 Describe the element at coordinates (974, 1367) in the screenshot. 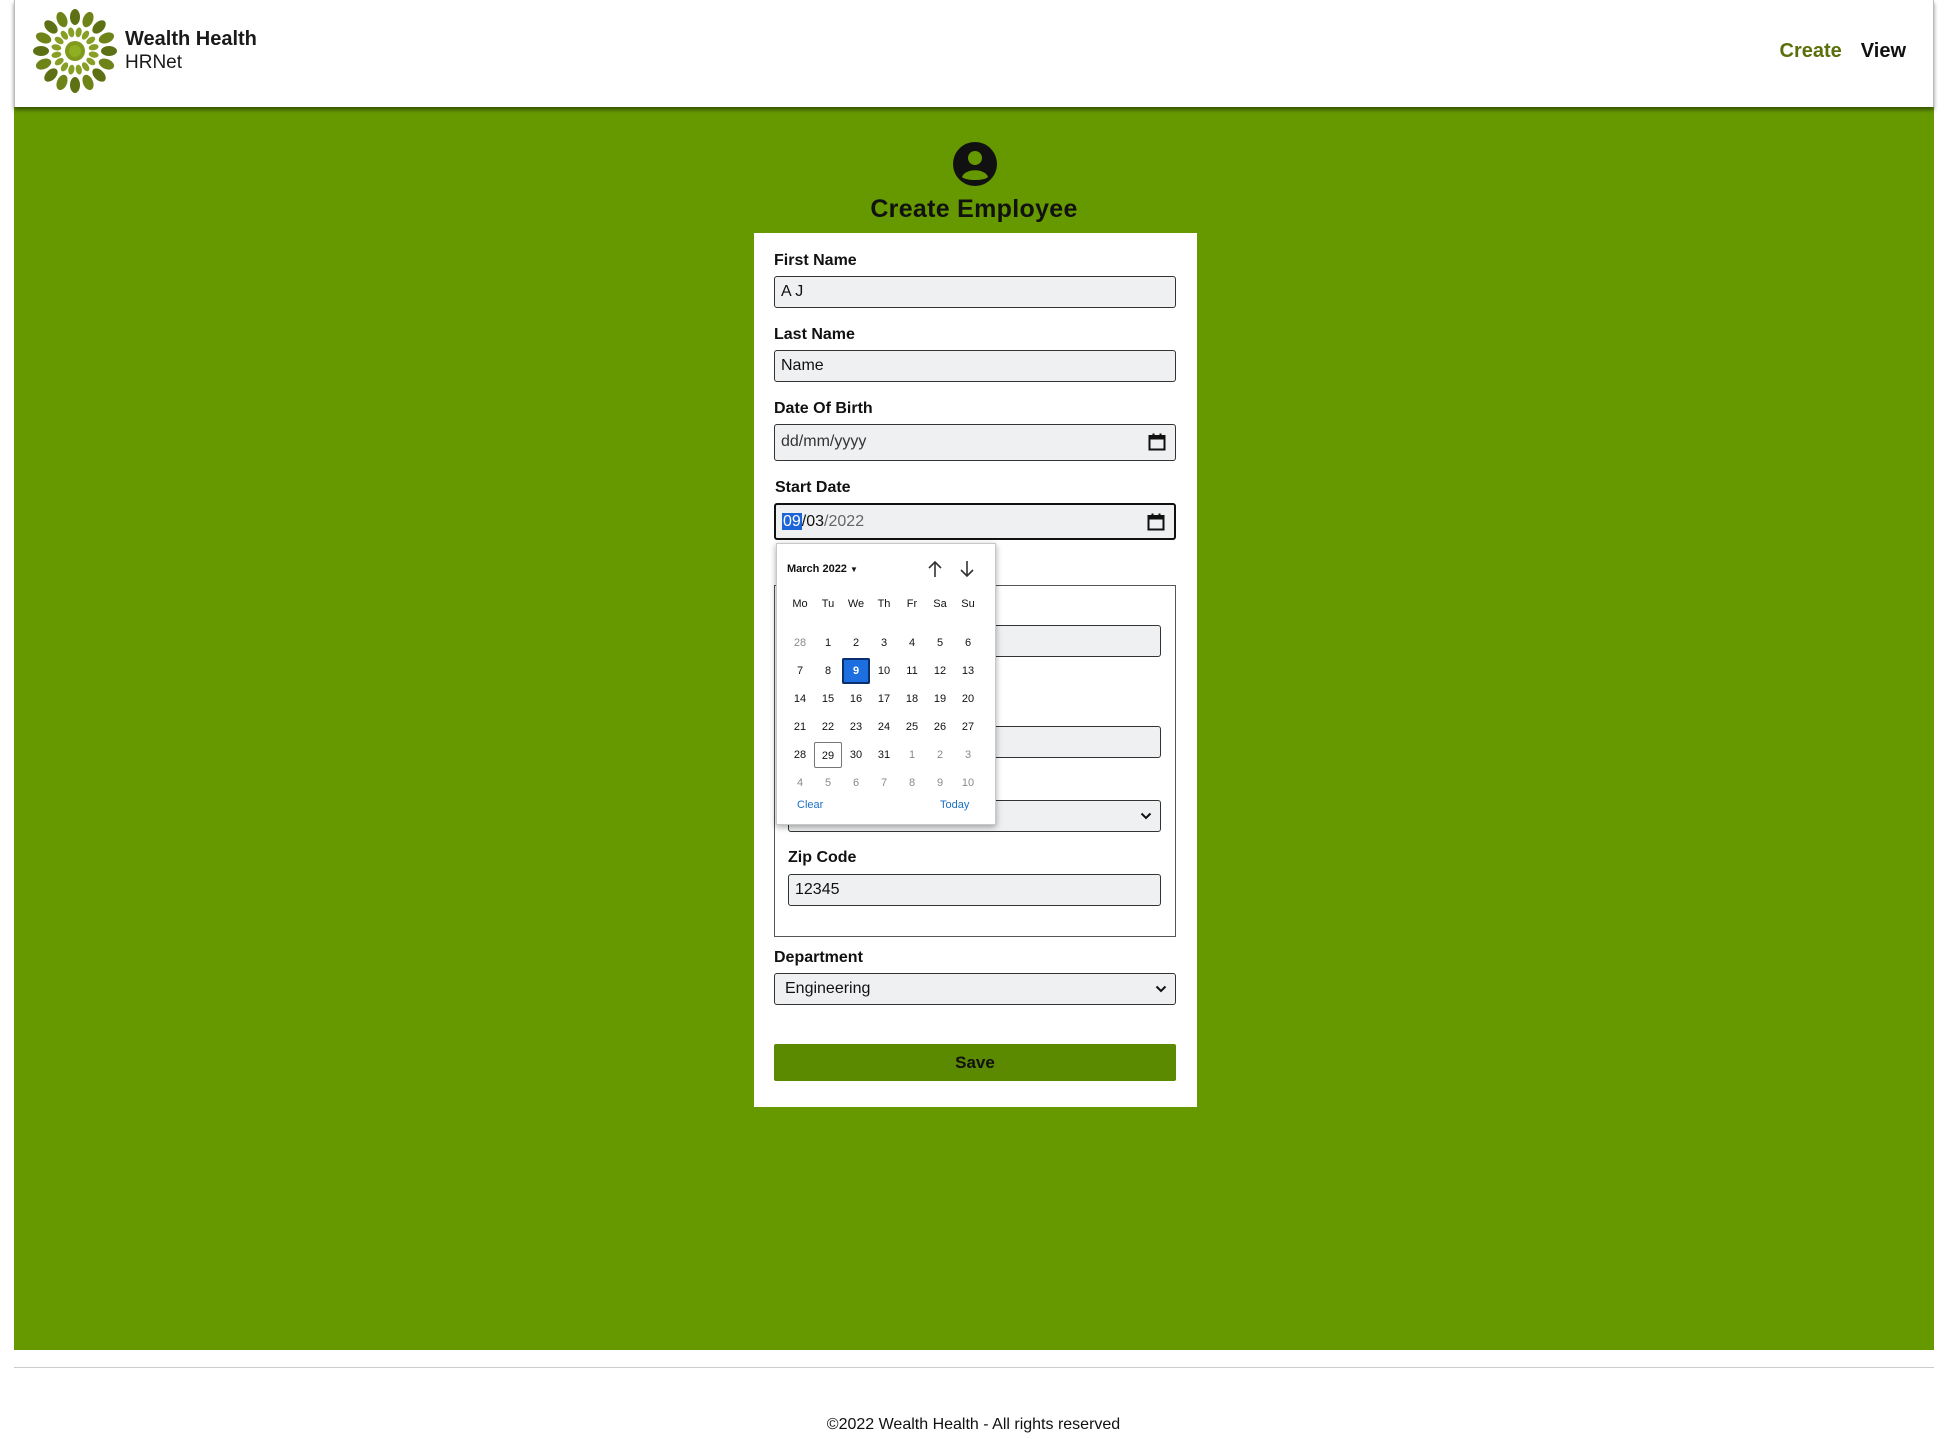

I see `footer-divider` at that location.